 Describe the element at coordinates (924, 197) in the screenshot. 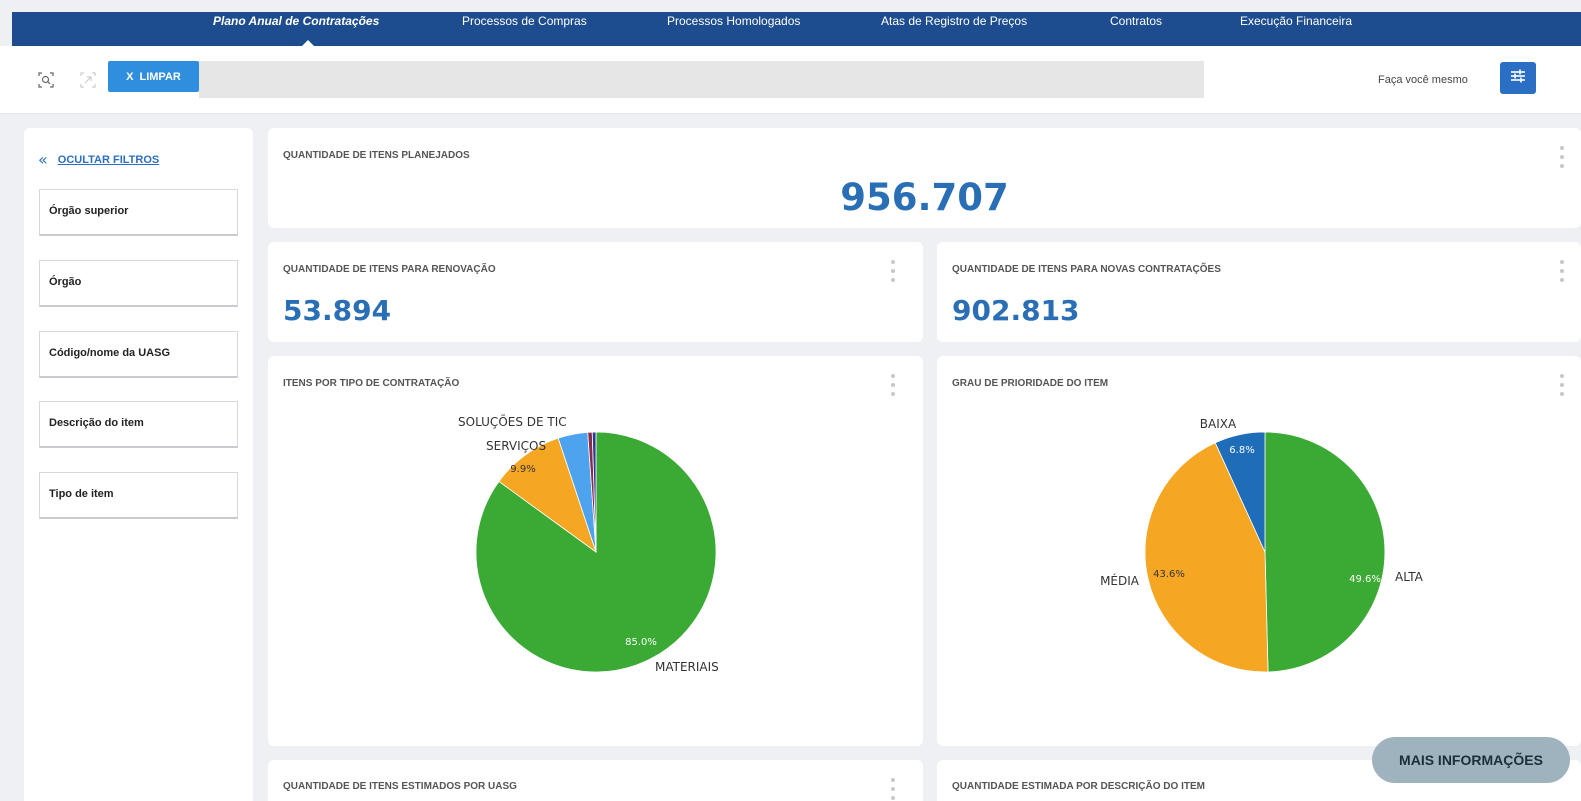

I see `kpi-total-value: 956.707` at that location.